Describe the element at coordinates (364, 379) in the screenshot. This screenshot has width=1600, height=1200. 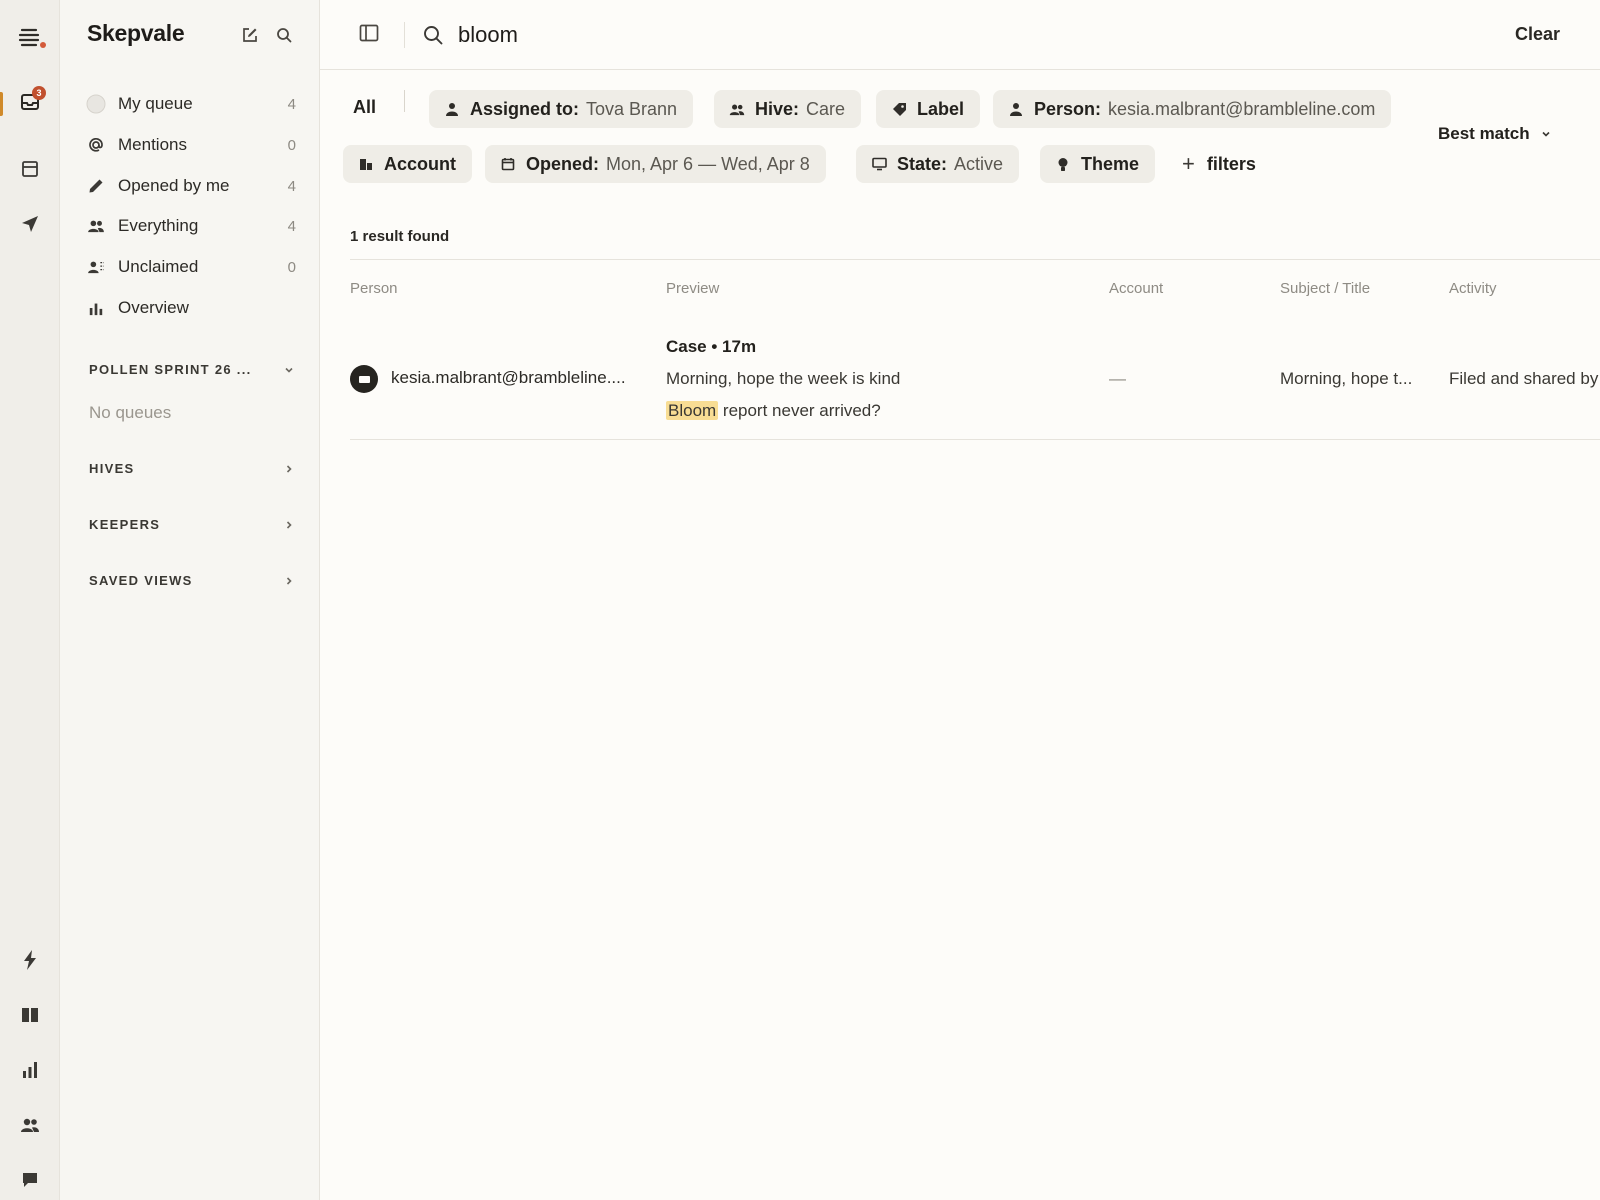
I see `avatar` at that location.